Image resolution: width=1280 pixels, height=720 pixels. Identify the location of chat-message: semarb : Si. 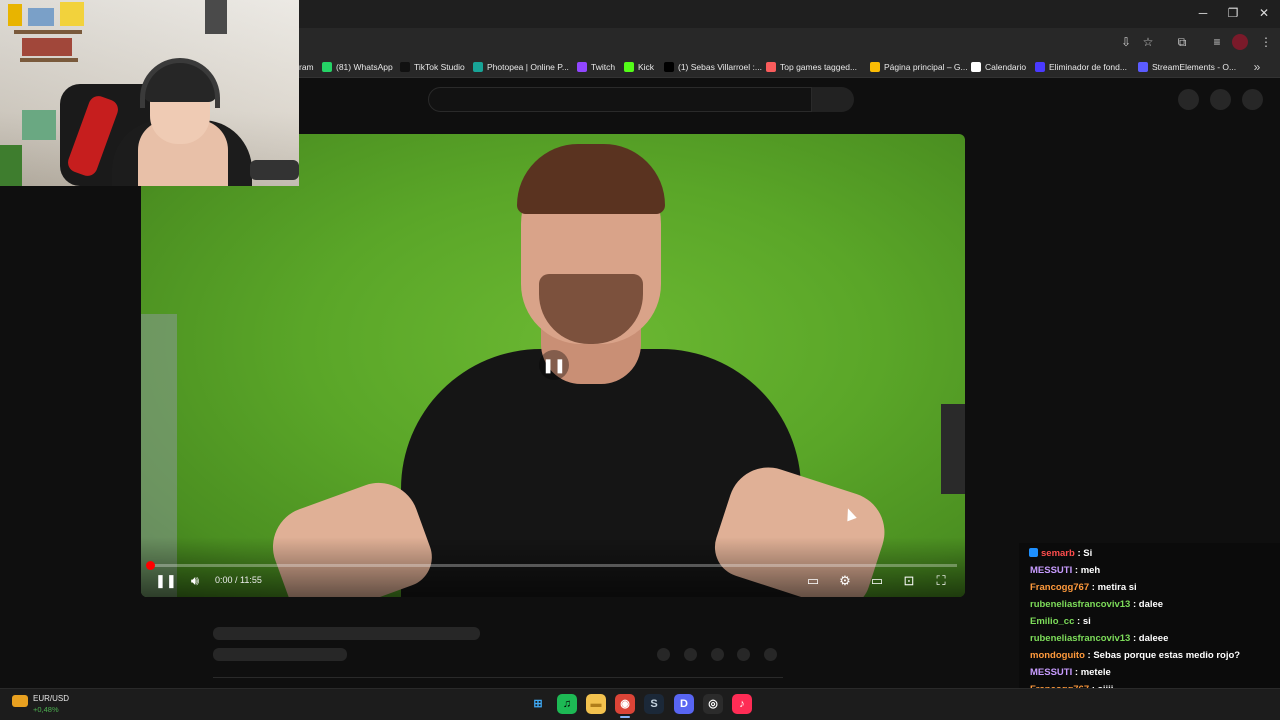
(1066, 553).